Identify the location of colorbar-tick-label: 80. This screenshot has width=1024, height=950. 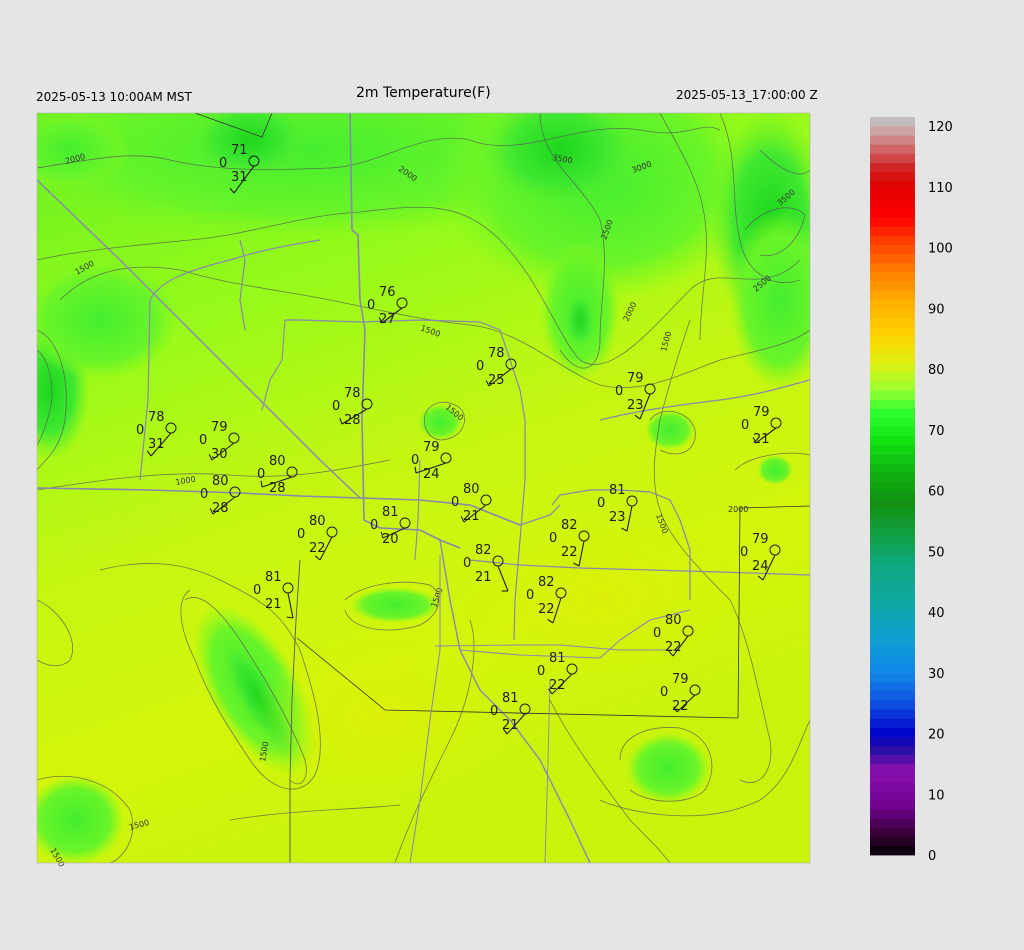
(936, 370).